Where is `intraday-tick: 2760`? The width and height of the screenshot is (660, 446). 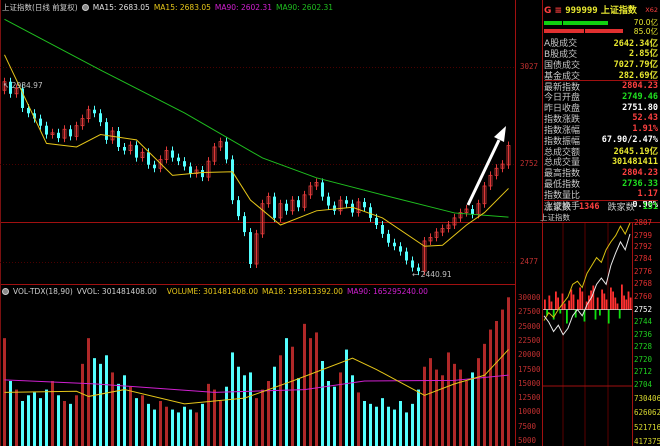
intraday-tick: 2760 is located at coordinates (643, 296).